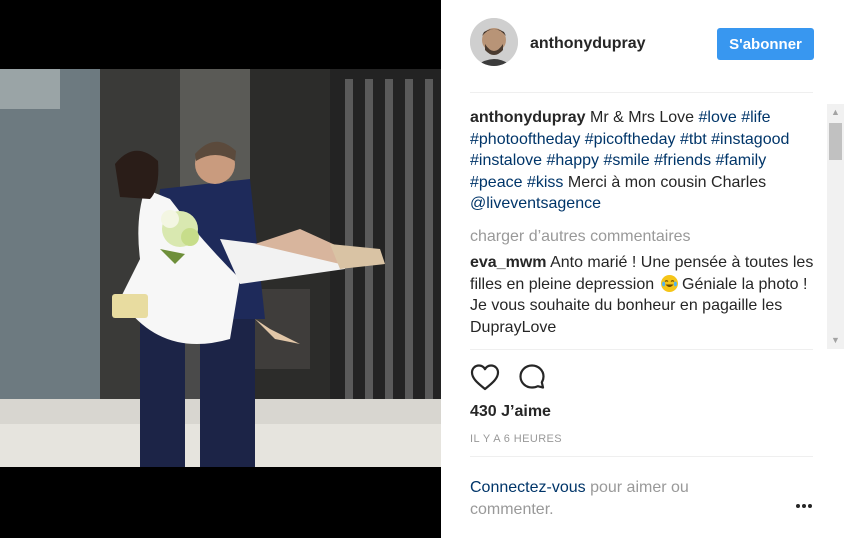 This screenshot has height=538, width=844. What do you see at coordinates (516, 439) in the screenshot?
I see `post-timestamp: IL Y A 6 HEURES` at bounding box center [516, 439].